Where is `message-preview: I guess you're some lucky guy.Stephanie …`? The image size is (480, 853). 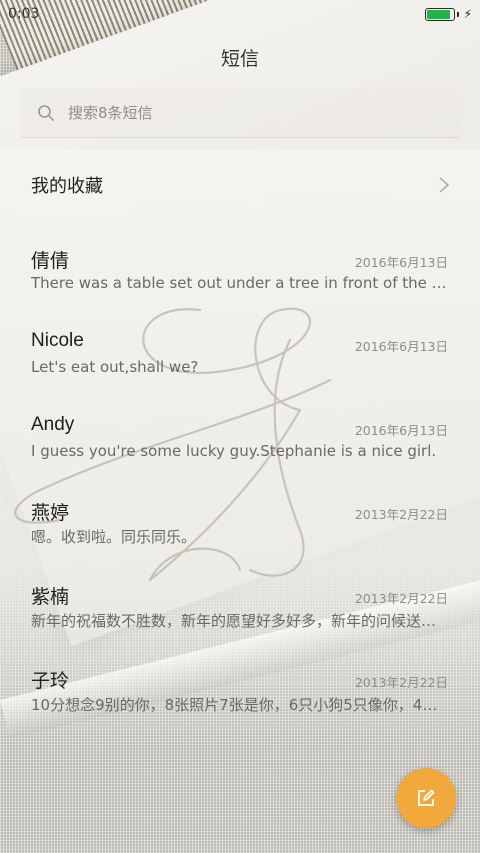 message-preview: I guess you're some lucky guy.Stephanie … is located at coordinates (234, 451).